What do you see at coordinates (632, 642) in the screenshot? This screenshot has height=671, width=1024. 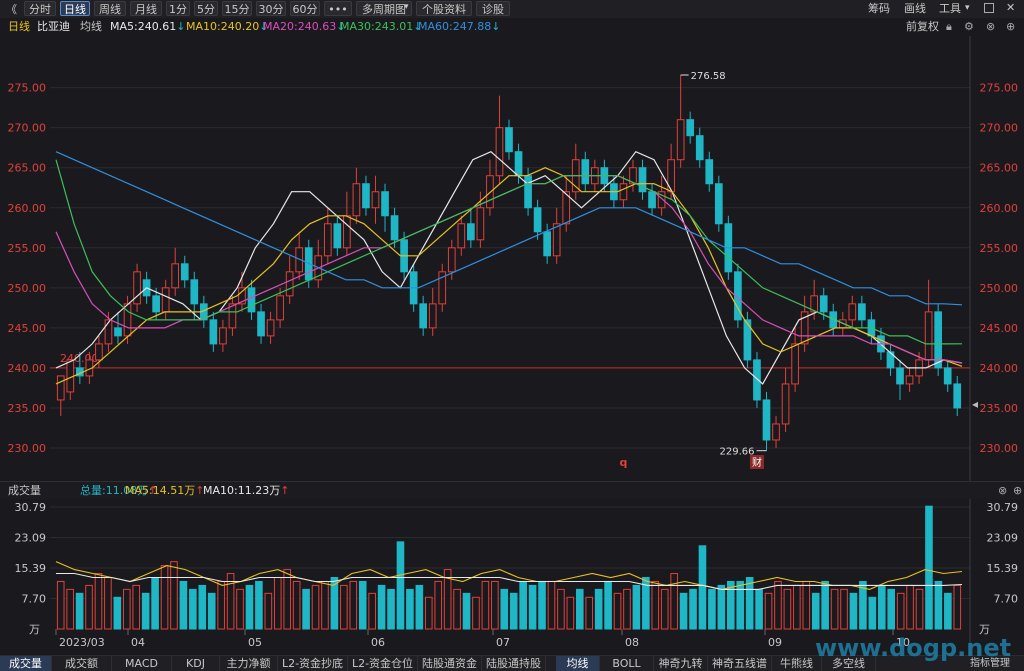 I see `month-label: 08` at bounding box center [632, 642].